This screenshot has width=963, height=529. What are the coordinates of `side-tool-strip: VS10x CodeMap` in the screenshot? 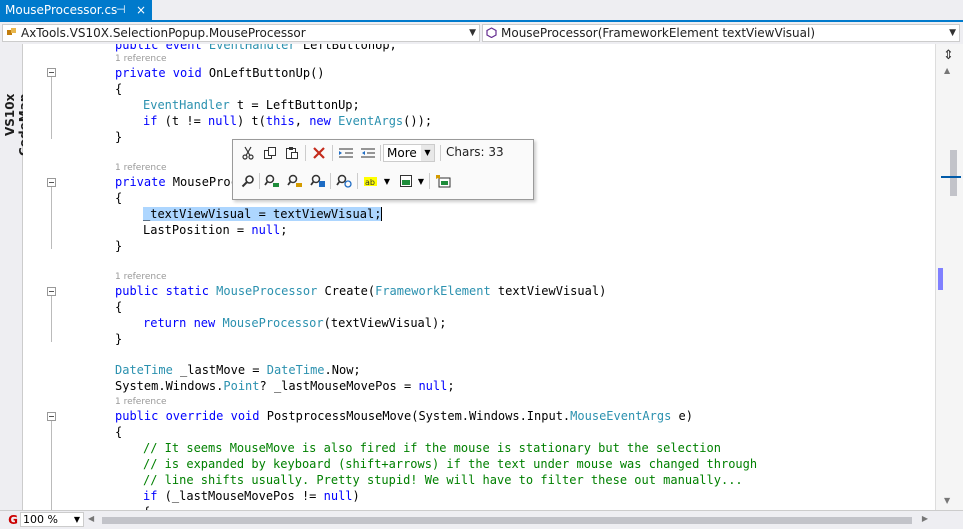 It's located at (15, 277).